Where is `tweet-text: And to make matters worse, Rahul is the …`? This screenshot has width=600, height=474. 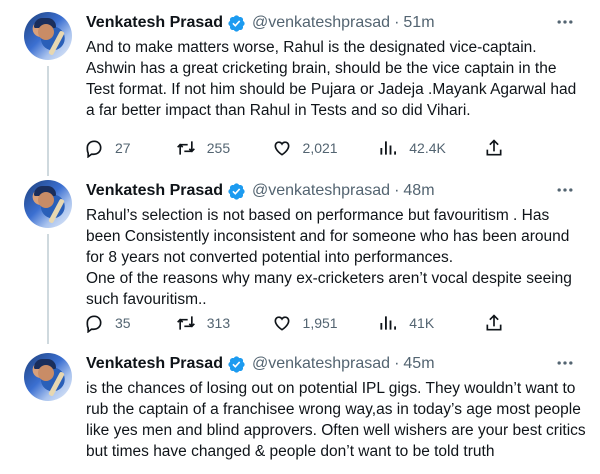 tweet-text: And to make matters worse, Rahul is the … is located at coordinates (333, 79).